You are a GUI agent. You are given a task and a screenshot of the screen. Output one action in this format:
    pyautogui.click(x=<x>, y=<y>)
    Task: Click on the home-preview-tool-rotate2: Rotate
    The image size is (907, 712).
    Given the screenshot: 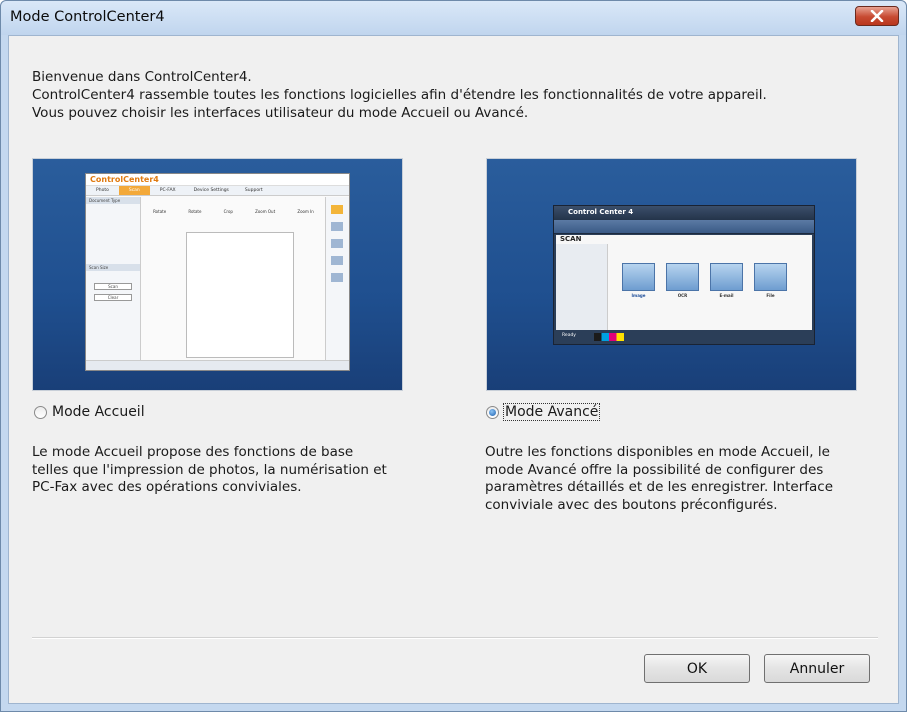 What is the action you would take?
    pyautogui.click(x=195, y=211)
    